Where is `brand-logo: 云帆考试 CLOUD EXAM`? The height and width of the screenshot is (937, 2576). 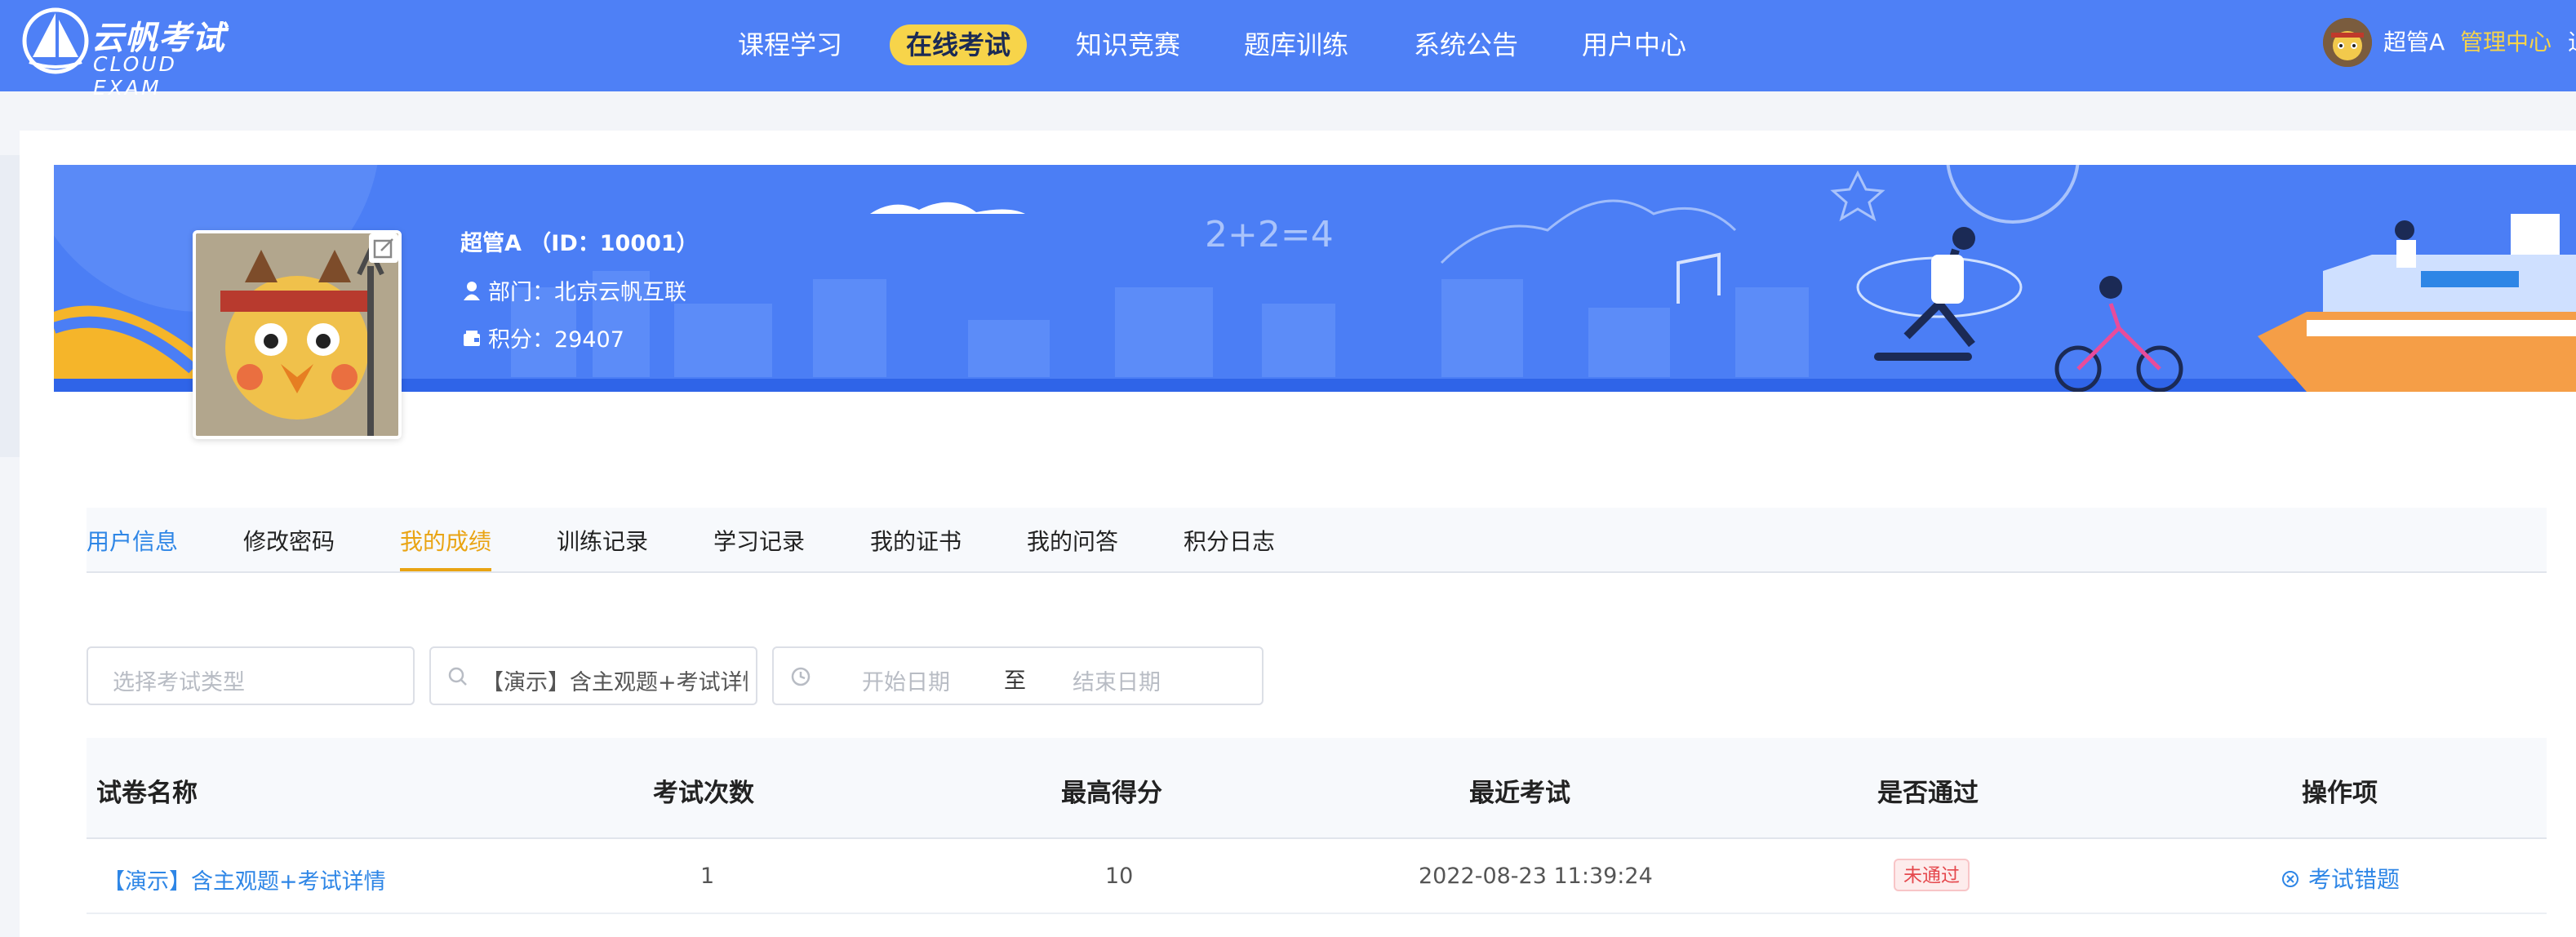
brand-logo: 云帆考试 CLOUD EXAM is located at coordinates (135, 52).